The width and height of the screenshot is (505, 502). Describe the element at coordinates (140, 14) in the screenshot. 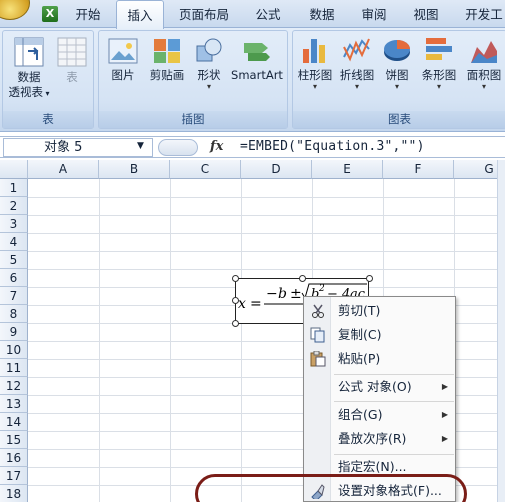

I see `tab-insert: 插入` at that location.